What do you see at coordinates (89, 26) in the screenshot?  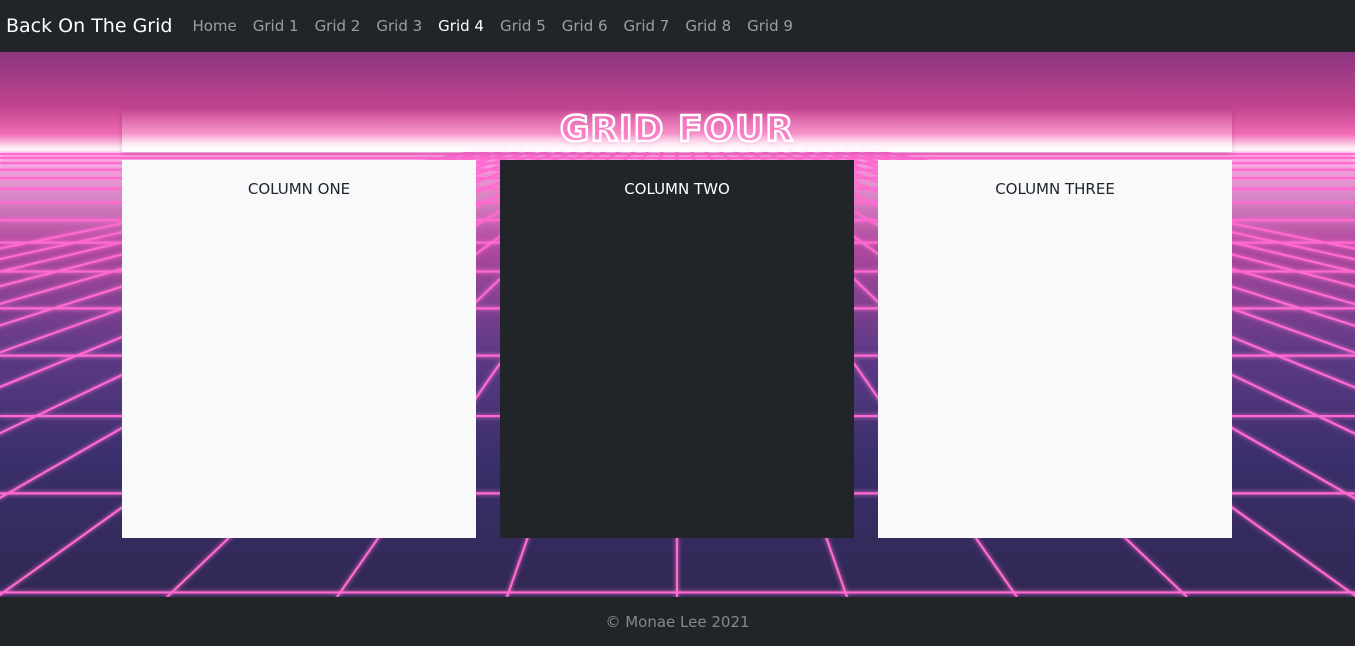 I see `navbar-brand: Back On The Grid` at bounding box center [89, 26].